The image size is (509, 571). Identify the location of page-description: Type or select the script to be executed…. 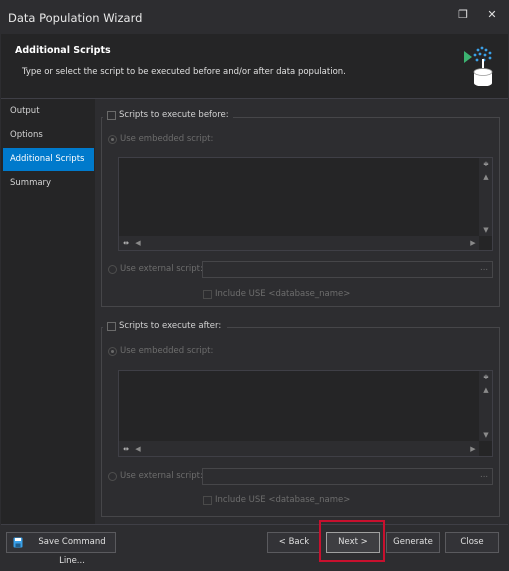
(184, 72).